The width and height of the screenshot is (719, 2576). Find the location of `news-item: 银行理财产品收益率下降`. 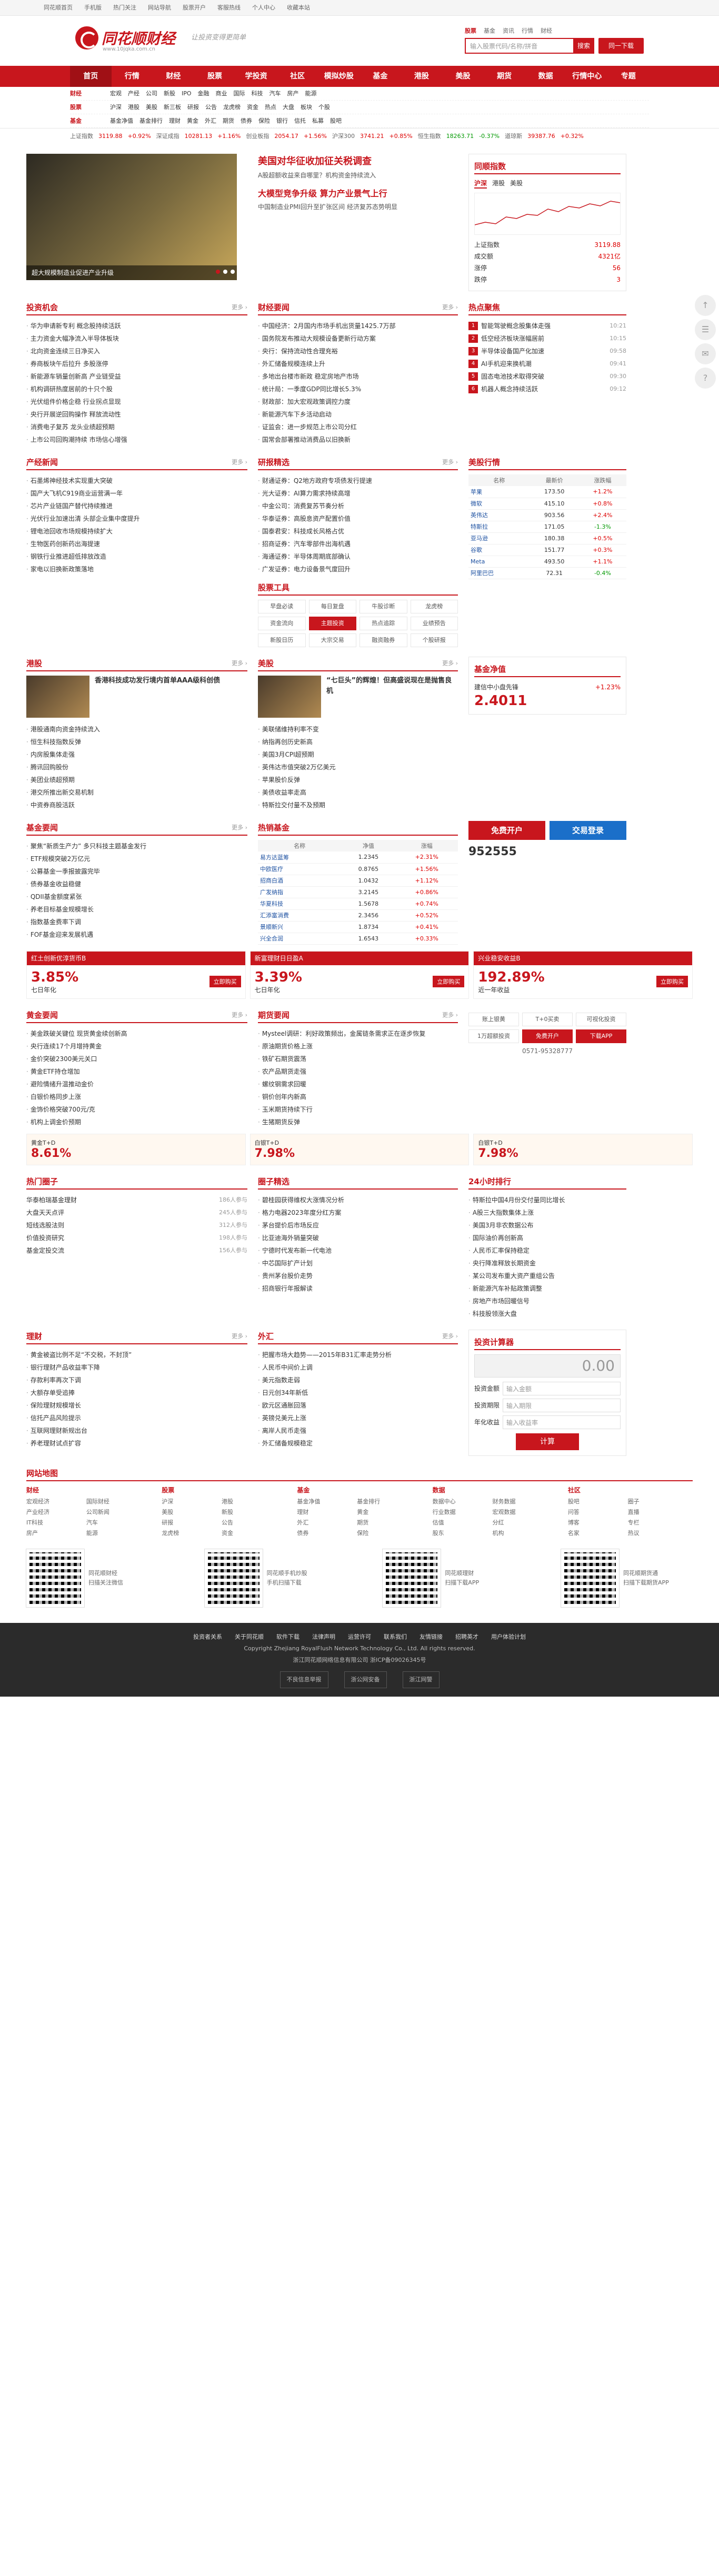

news-item: 银行理财产品收益率下降 is located at coordinates (136, 1367).